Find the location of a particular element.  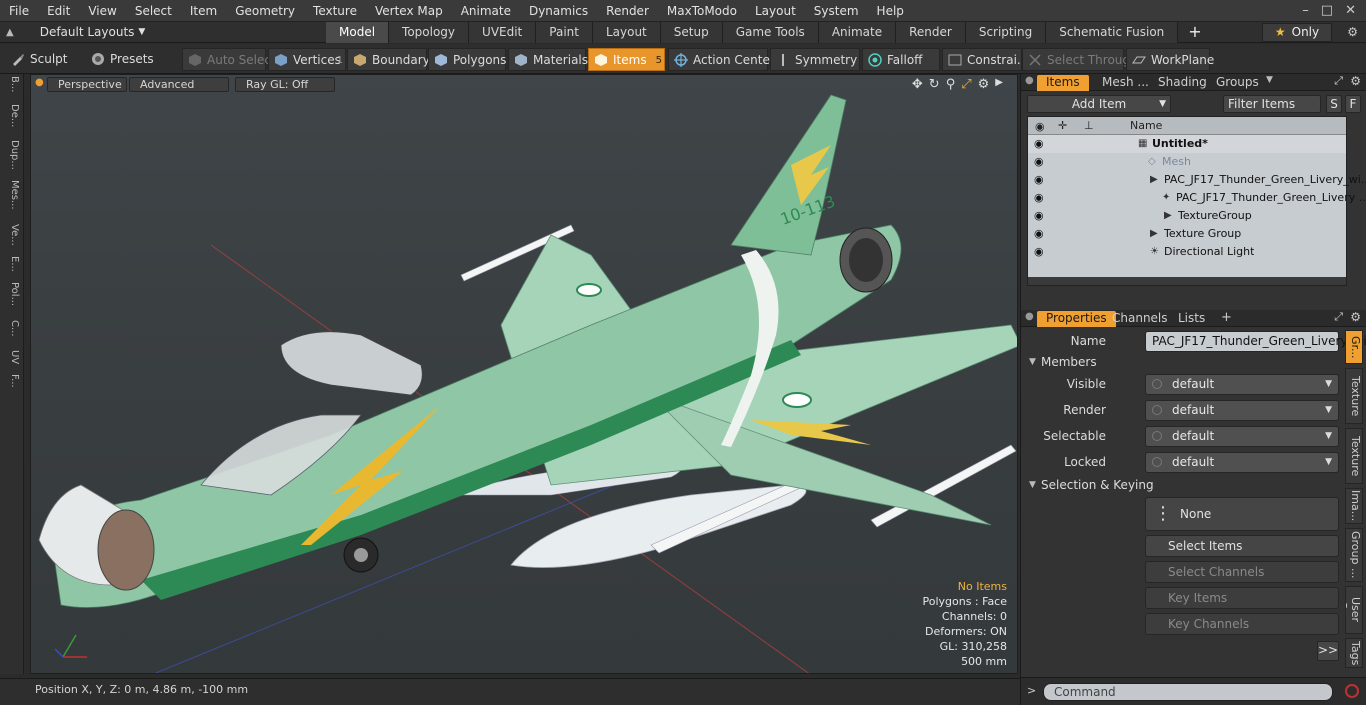

layout-tab-animate: Animate is located at coordinates (857, 32).